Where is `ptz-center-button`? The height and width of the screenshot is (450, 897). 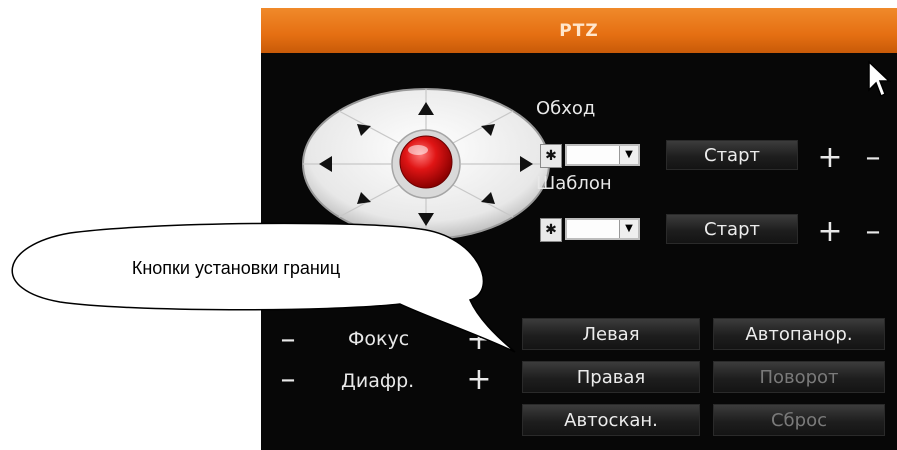
ptz-center-button is located at coordinates (426, 162).